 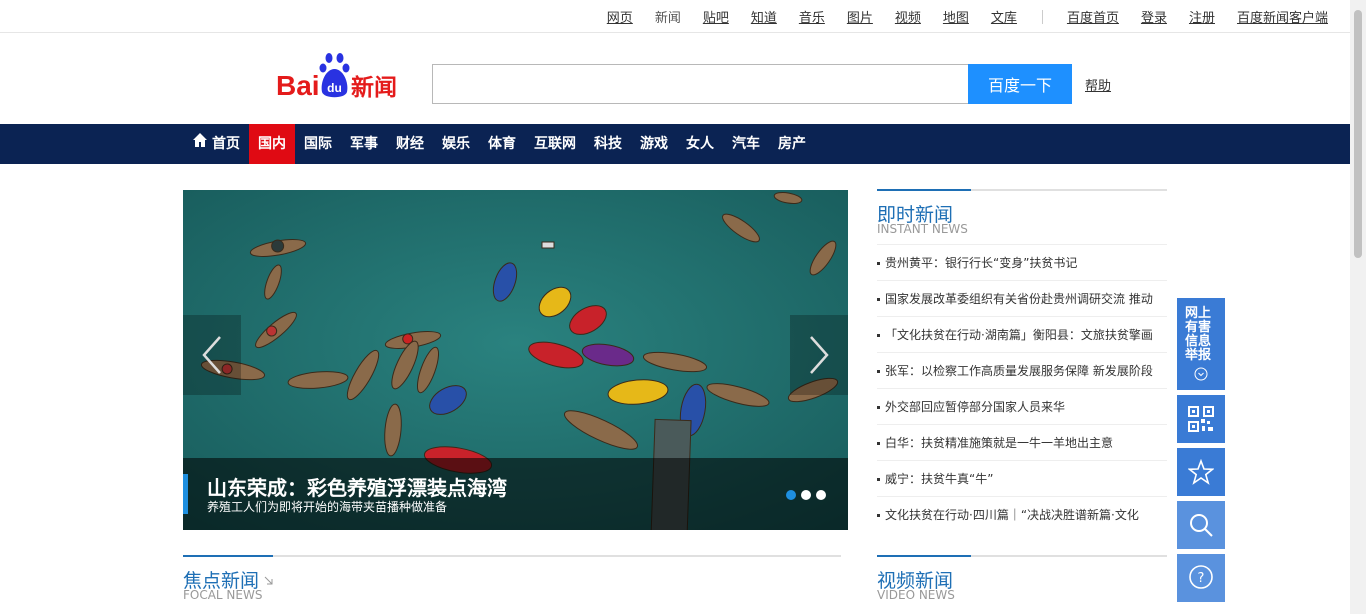 I want to click on carousel-prev-button, so click(x=212, y=355).